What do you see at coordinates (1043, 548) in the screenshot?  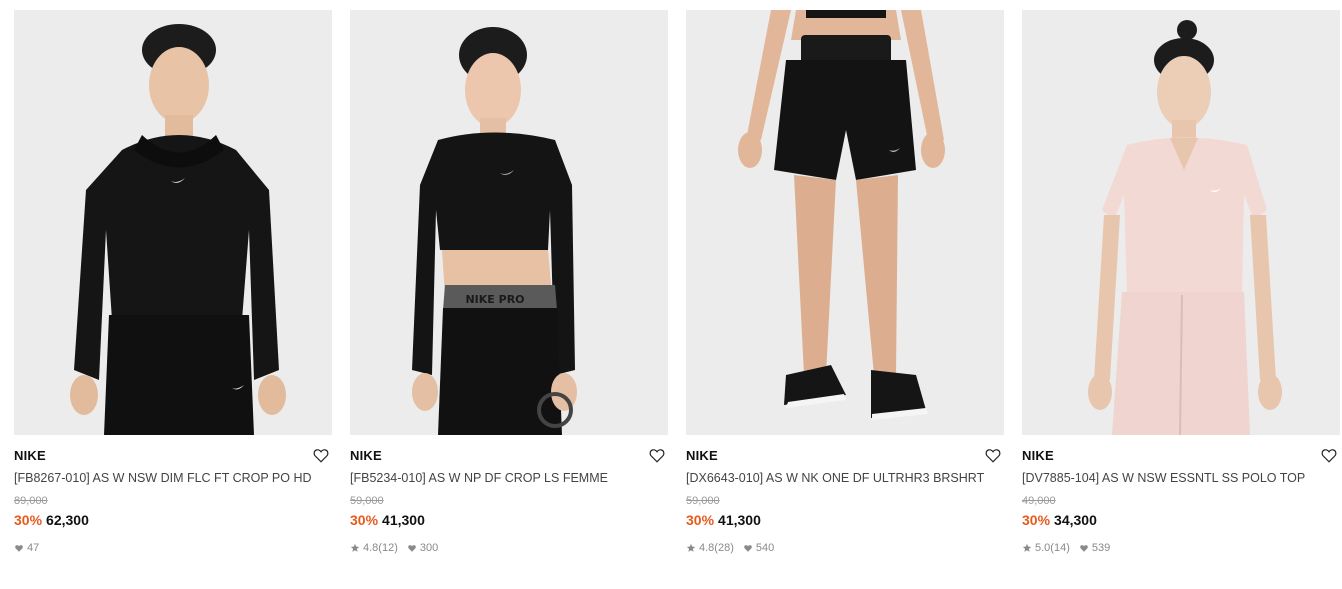 I see `rating-value: 5.0` at bounding box center [1043, 548].